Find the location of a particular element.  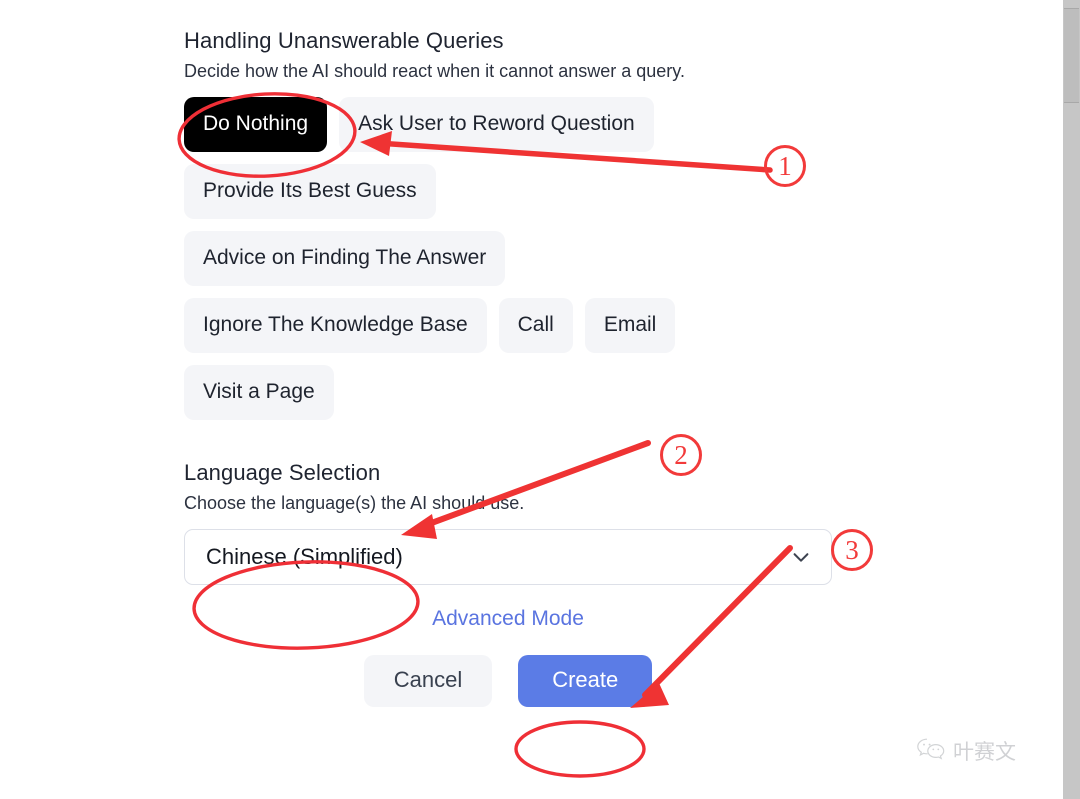

option-chip-provide-its-best-guess: Provide Its Best Guess is located at coordinates (310, 191).